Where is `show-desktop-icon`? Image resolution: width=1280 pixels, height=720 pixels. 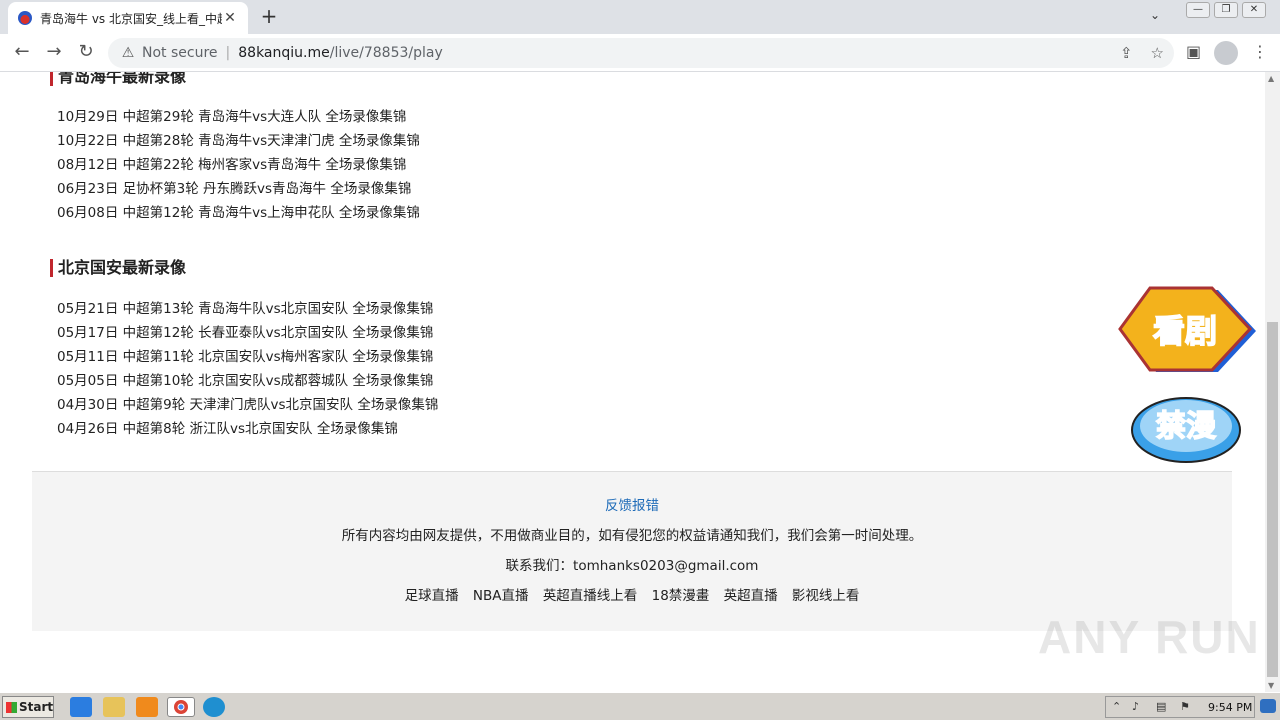
show-desktop-icon is located at coordinates (1268, 706).